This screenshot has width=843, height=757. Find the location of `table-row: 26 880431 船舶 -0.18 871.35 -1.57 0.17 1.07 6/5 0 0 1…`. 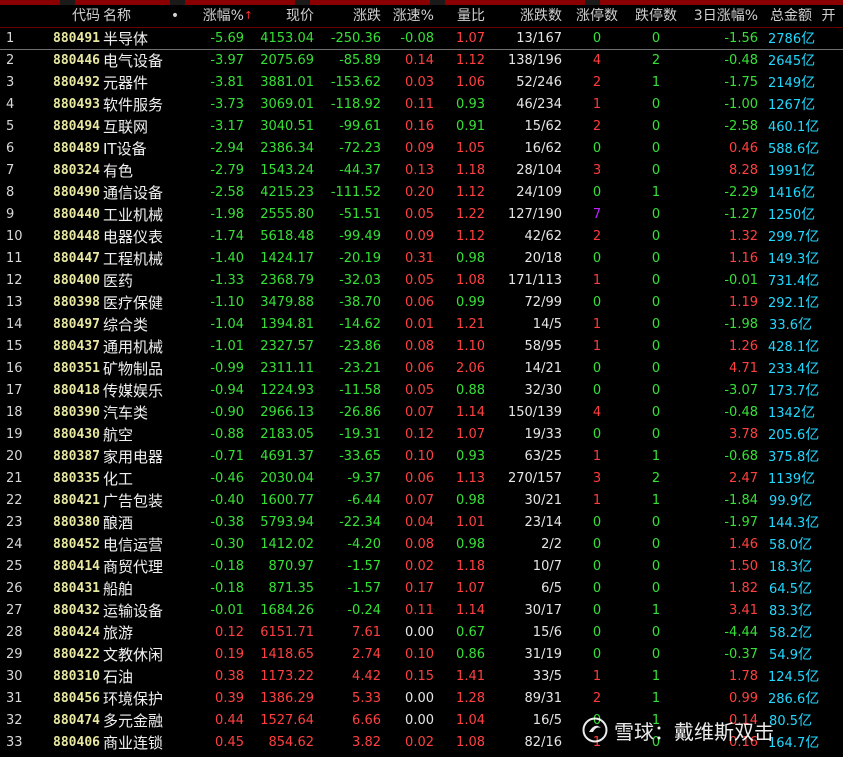

table-row: 26 880431 船舶 -0.18 871.35 -1.57 0.17 1.07 6/5 0 0 1… is located at coordinates (421, 589).